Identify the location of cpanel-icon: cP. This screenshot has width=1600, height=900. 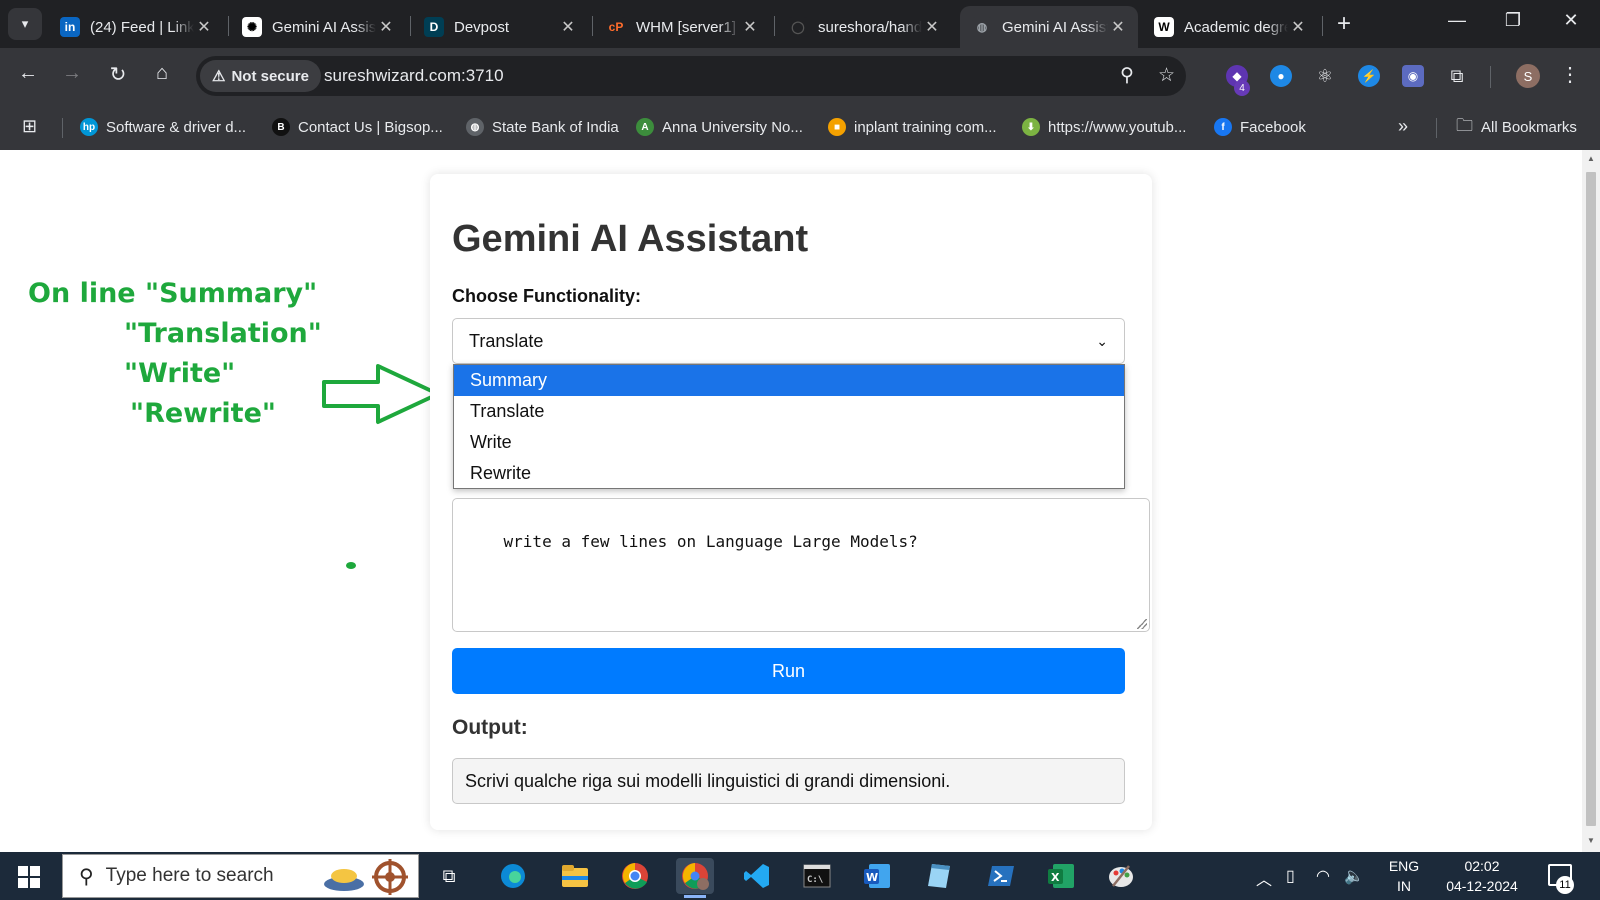
(616, 27).